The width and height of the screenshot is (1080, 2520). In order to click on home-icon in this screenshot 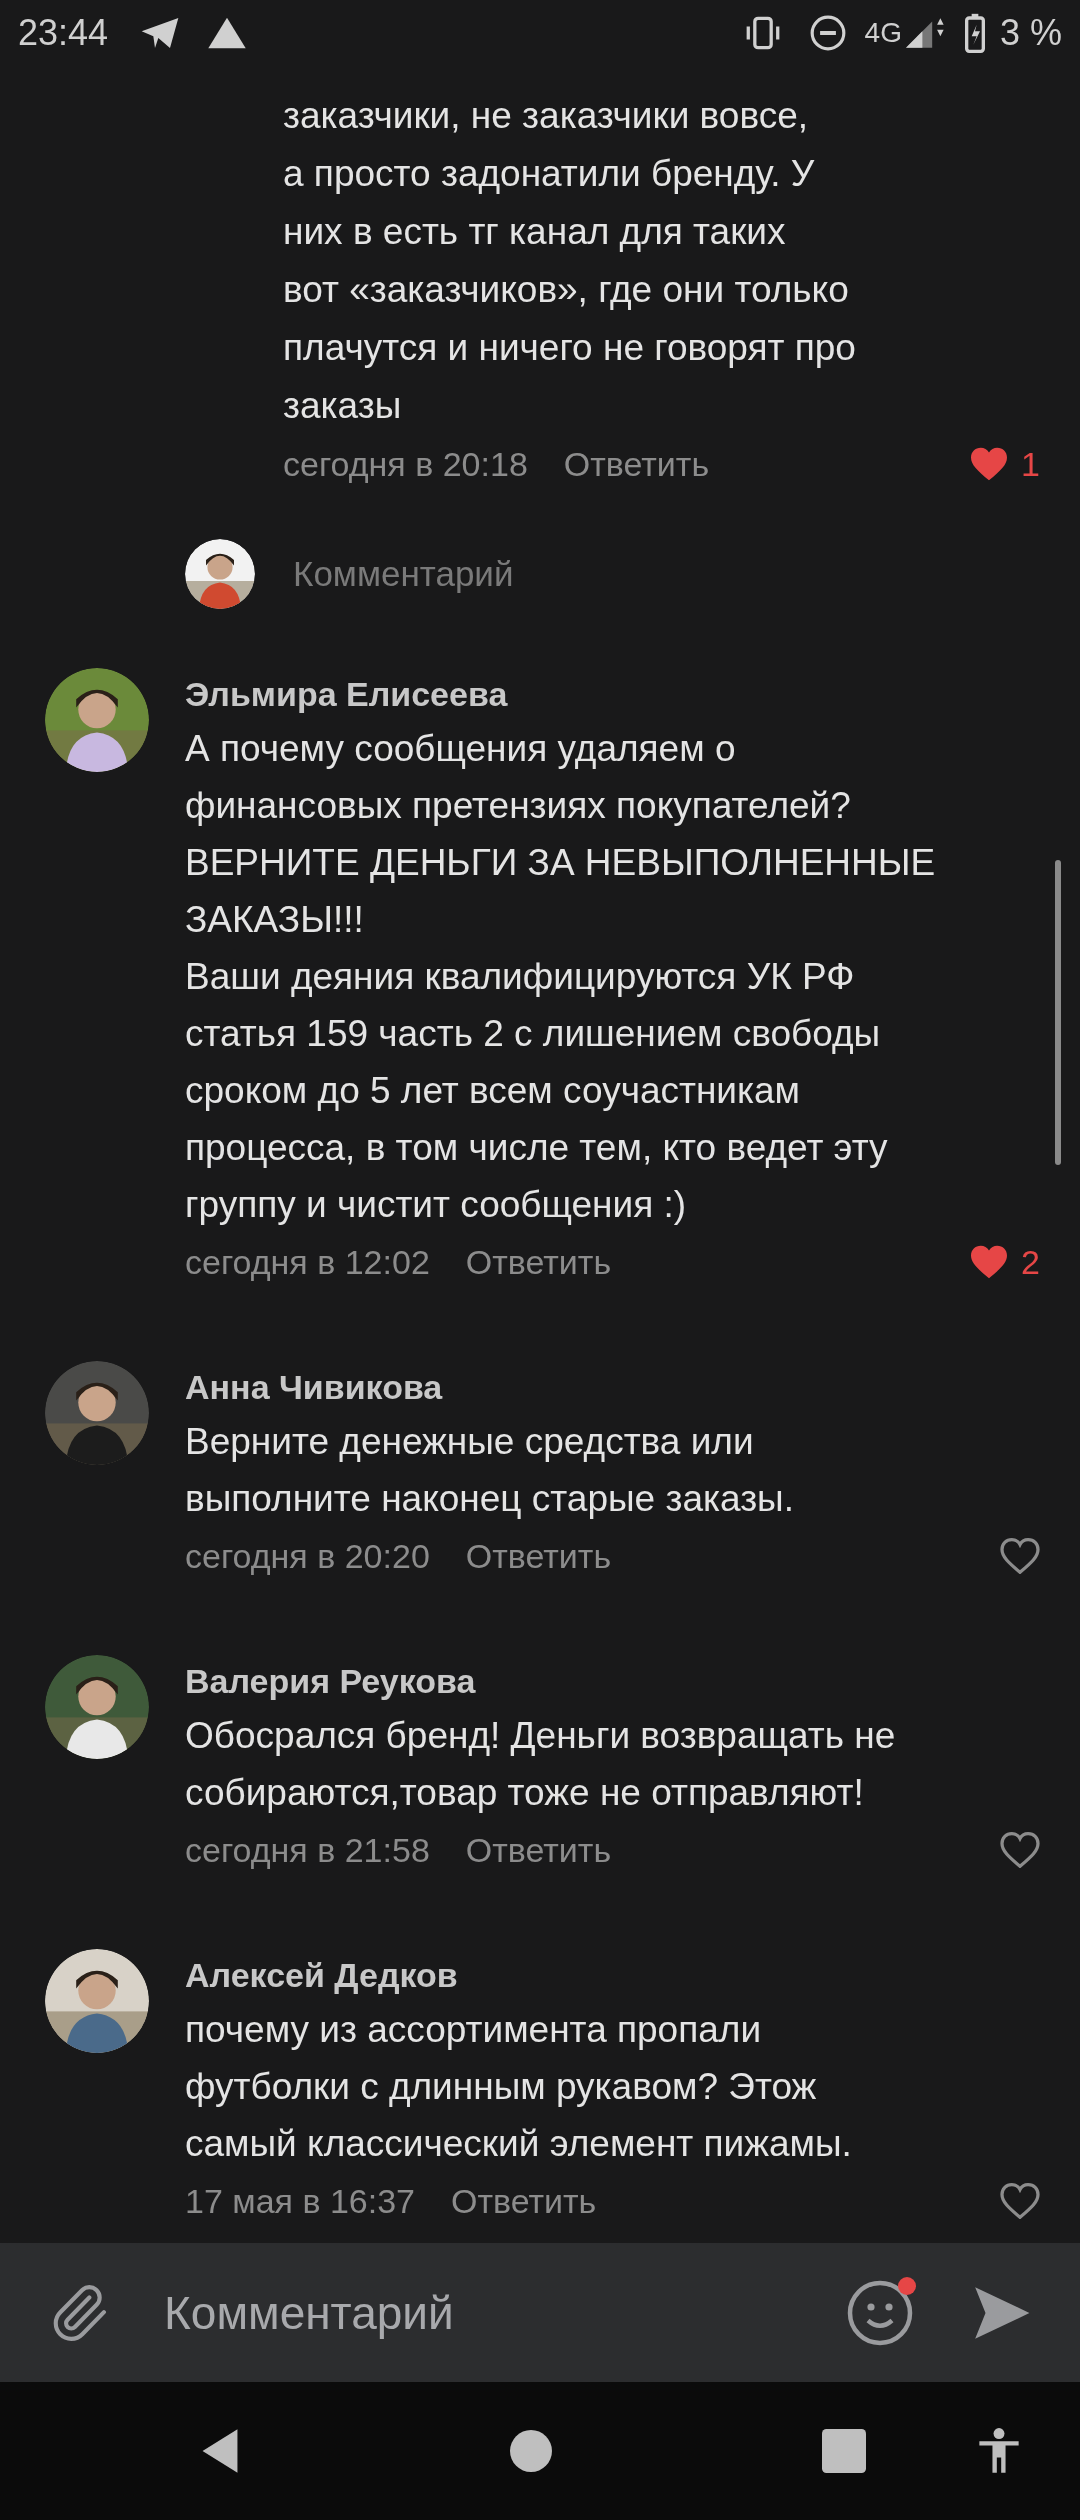, I will do `click(531, 2451)`.